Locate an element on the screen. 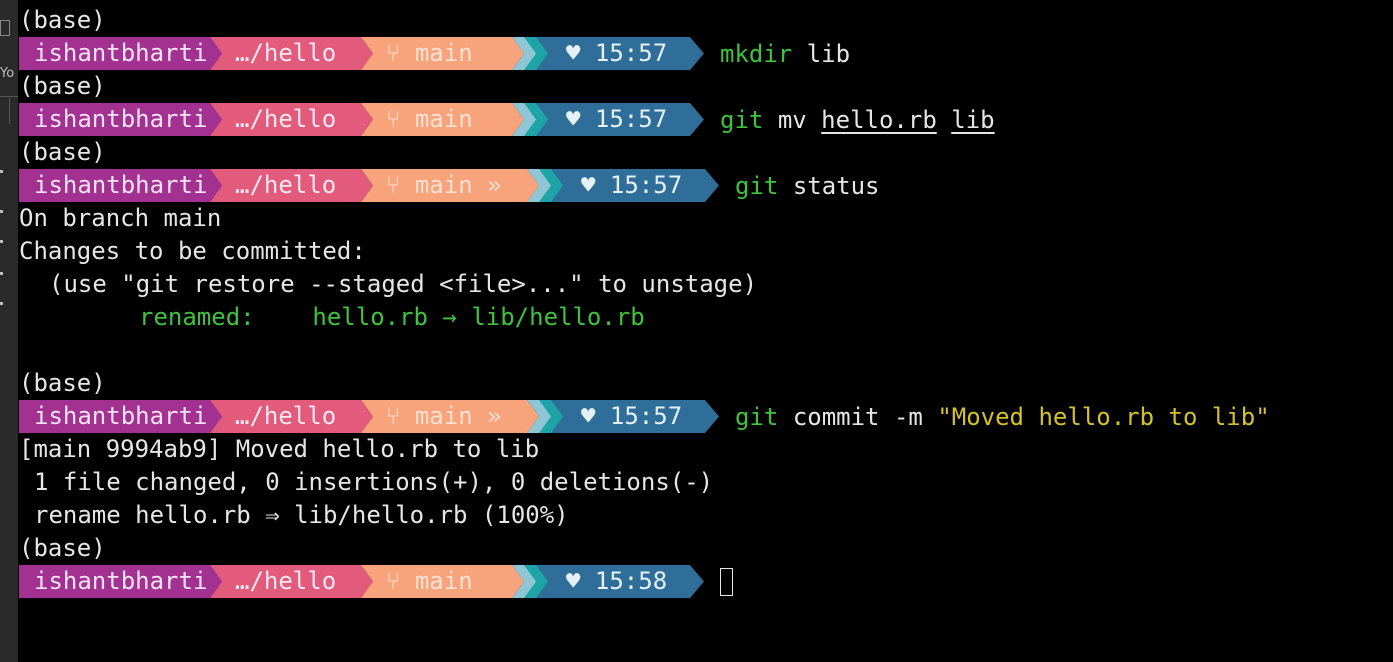 The image size is (1393, 662). command-args: lib is located at coordinates (828, 53).